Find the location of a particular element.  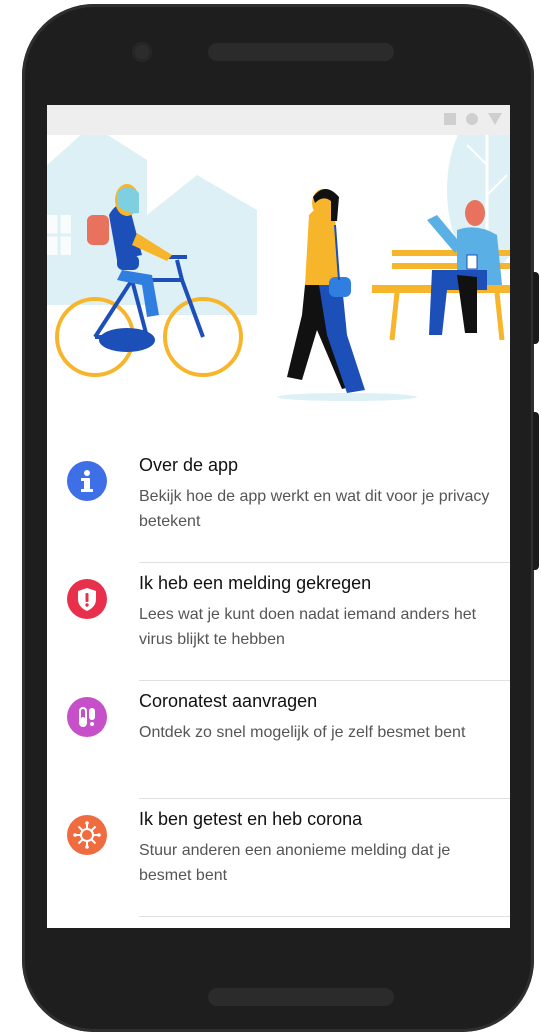

menu-item-title: Coronatest aanvragen is located at coordinates (228, 701).